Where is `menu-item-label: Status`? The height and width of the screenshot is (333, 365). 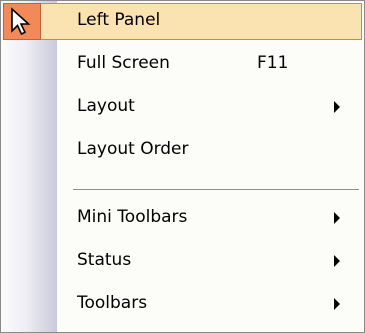 menu-item-label: Status is located at coordinates (104, 260).